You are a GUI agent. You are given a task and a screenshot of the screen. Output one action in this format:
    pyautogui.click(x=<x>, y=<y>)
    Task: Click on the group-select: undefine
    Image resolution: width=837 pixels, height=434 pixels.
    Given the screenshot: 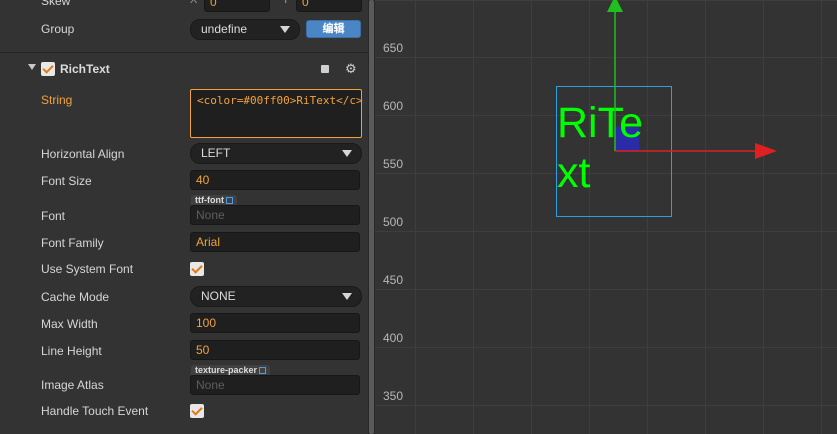 What is the action you would take?
    pyautogui.click(x=245, y=29)
    